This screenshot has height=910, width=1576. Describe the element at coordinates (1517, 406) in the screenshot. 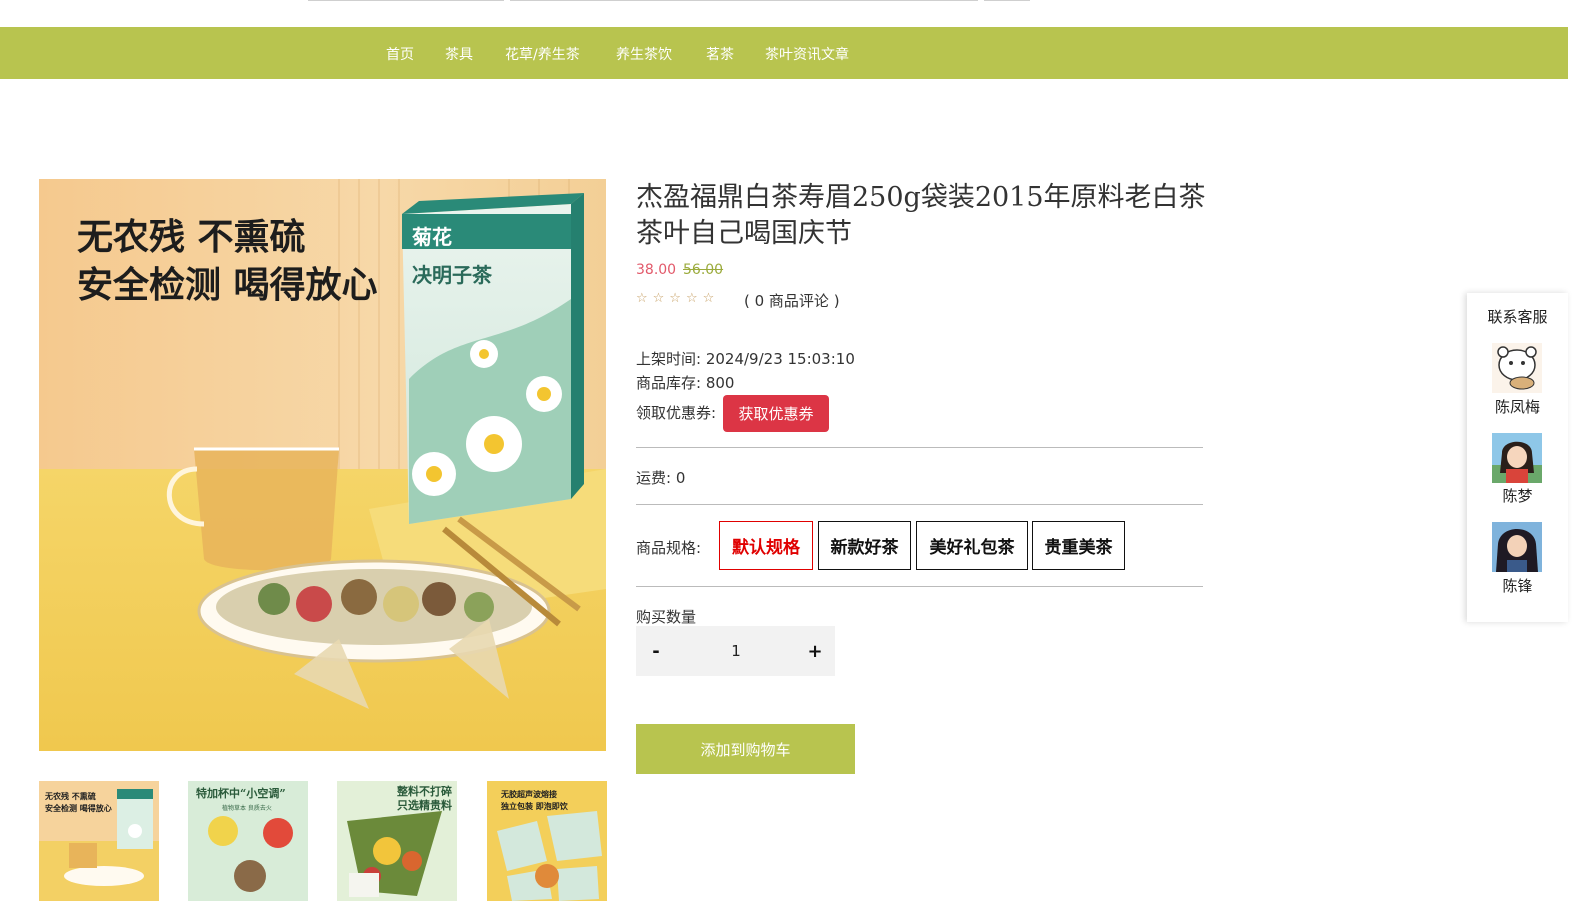

I see `agent-name-1: 陈凤梅` at that location.